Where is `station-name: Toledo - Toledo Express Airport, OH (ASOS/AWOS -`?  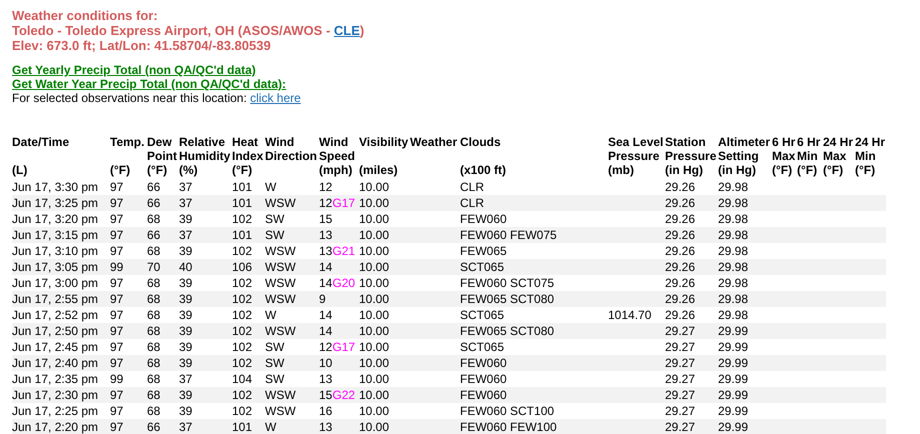 station-name: Toledo - Toledo Express Airport, OH (ASOS/AWOS - is located at coordinates (172, 30).